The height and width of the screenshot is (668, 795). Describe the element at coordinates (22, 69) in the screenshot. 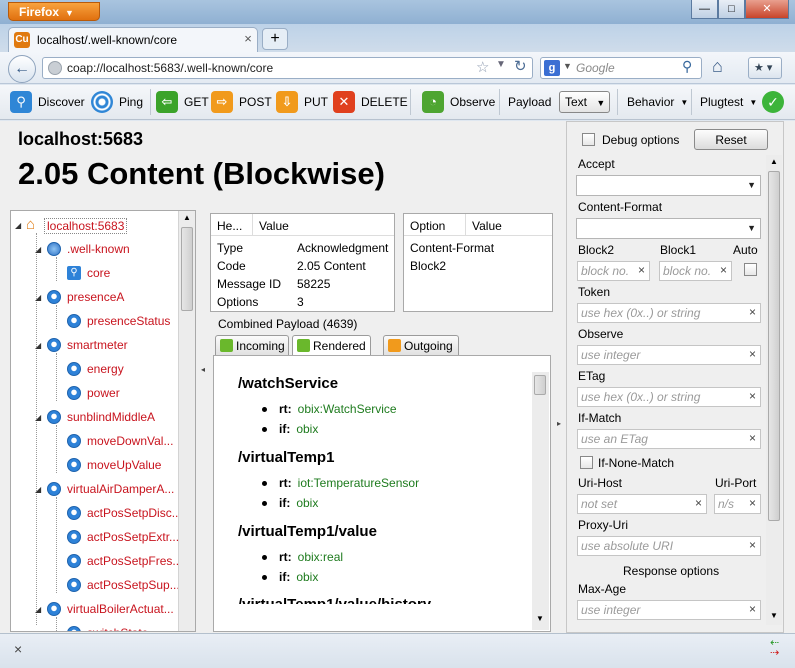

I see `back-arrow-icon: ←` at that location.